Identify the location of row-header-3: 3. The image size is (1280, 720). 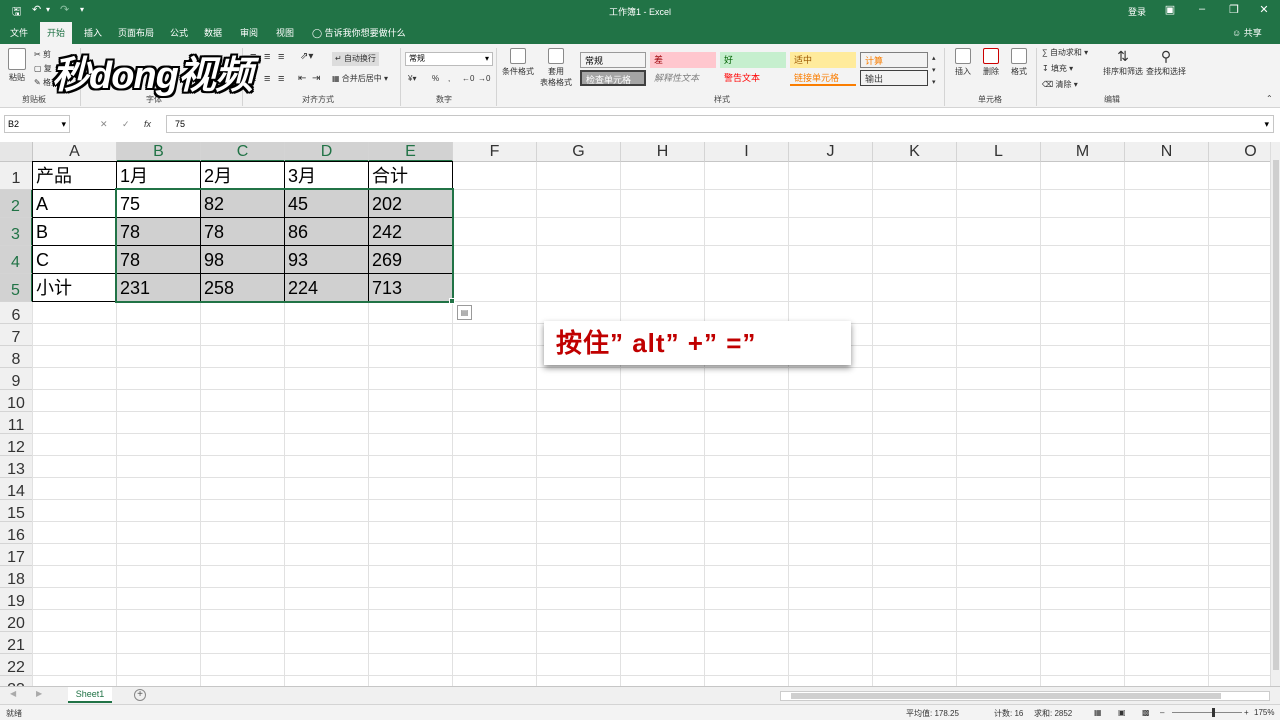
(16, 232).